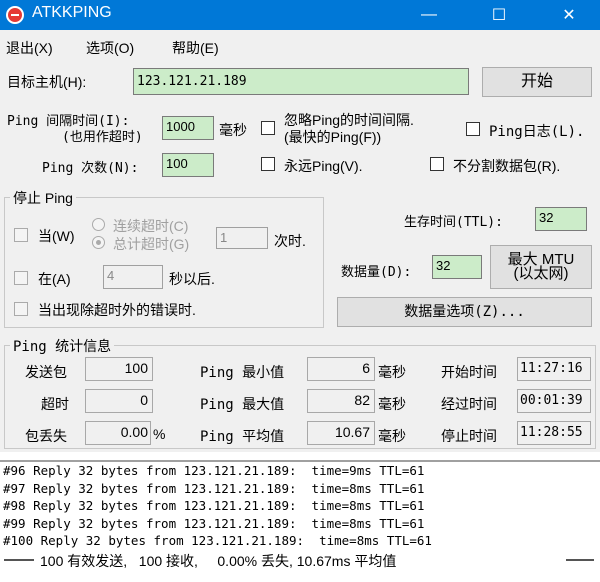 The image size is (600, 582). I want to click on max-mtu-button: 最大 MTU (以太网), so click(541, 267).